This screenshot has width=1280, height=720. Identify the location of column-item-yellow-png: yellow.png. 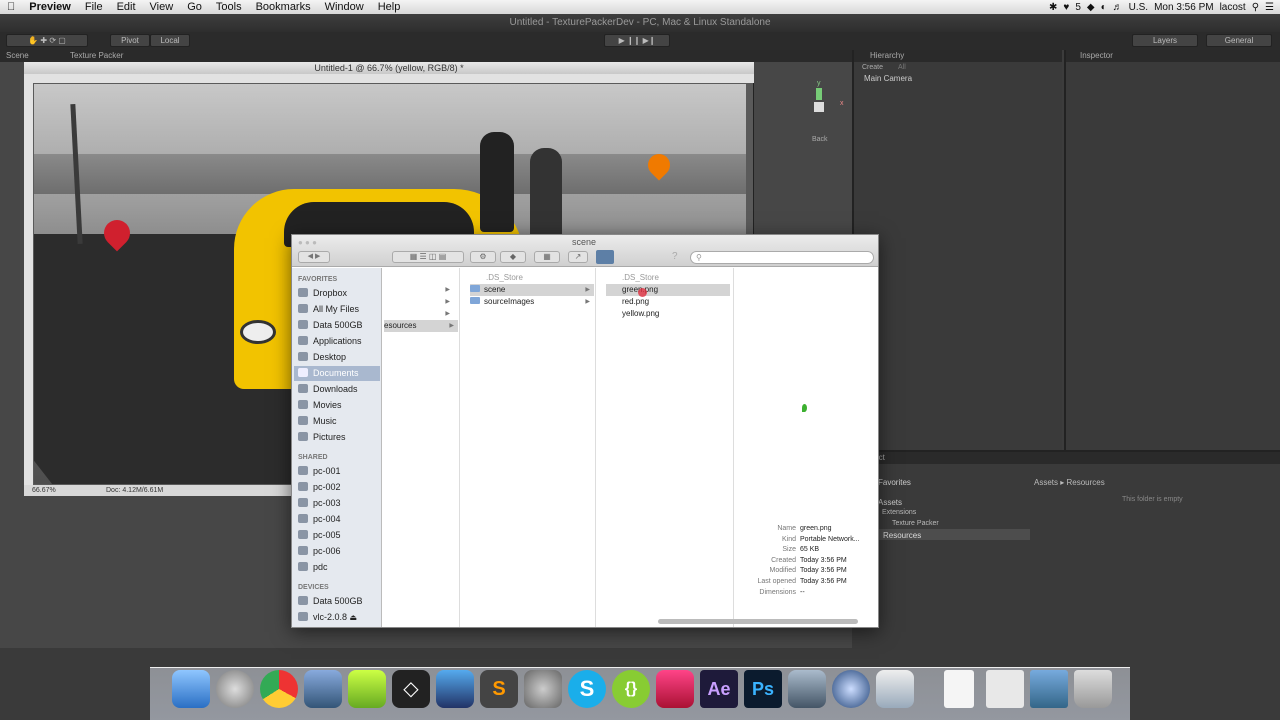
(668, 314).